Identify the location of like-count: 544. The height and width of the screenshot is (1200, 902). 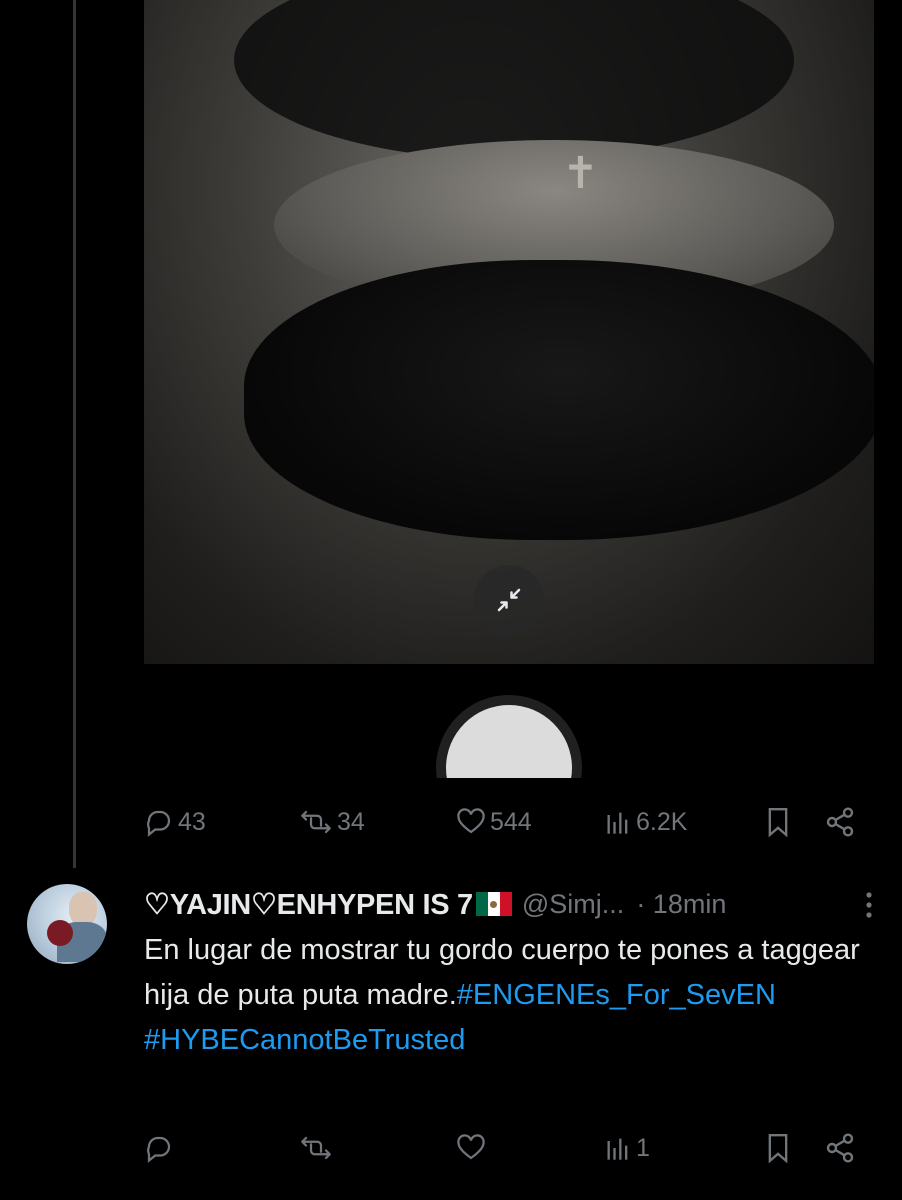
(511, 821).